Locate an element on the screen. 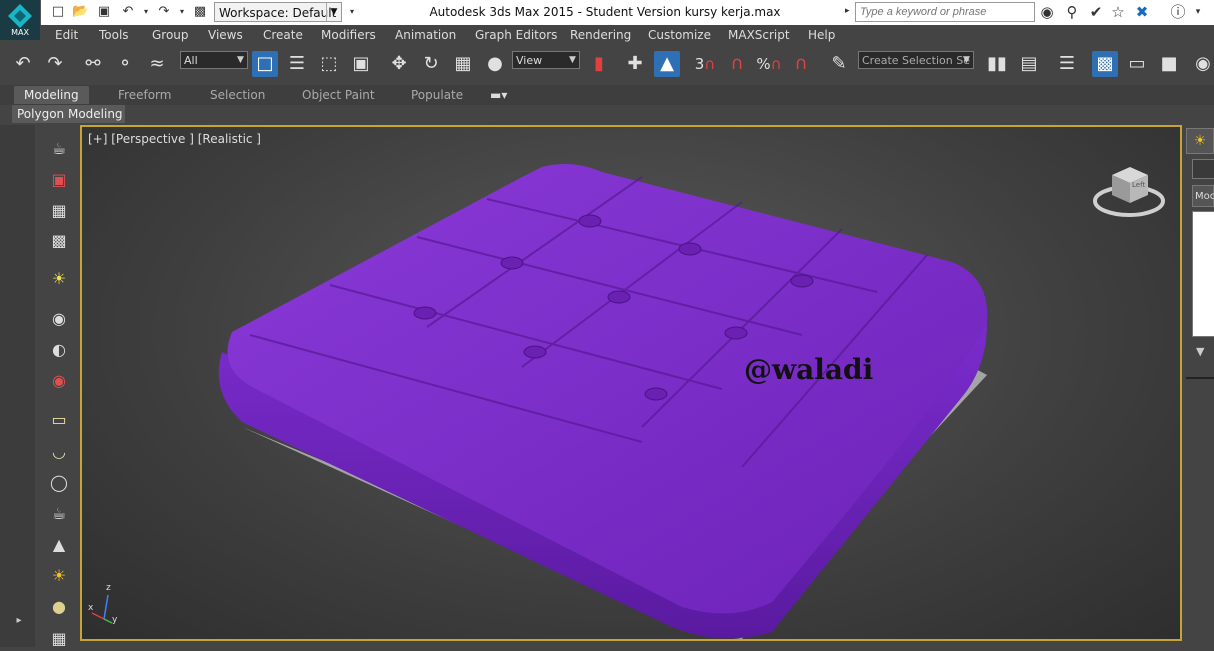 This screenshot has height=651, width=1214. binoculars-icon: ◉ is located at coordinates (1047, 12).